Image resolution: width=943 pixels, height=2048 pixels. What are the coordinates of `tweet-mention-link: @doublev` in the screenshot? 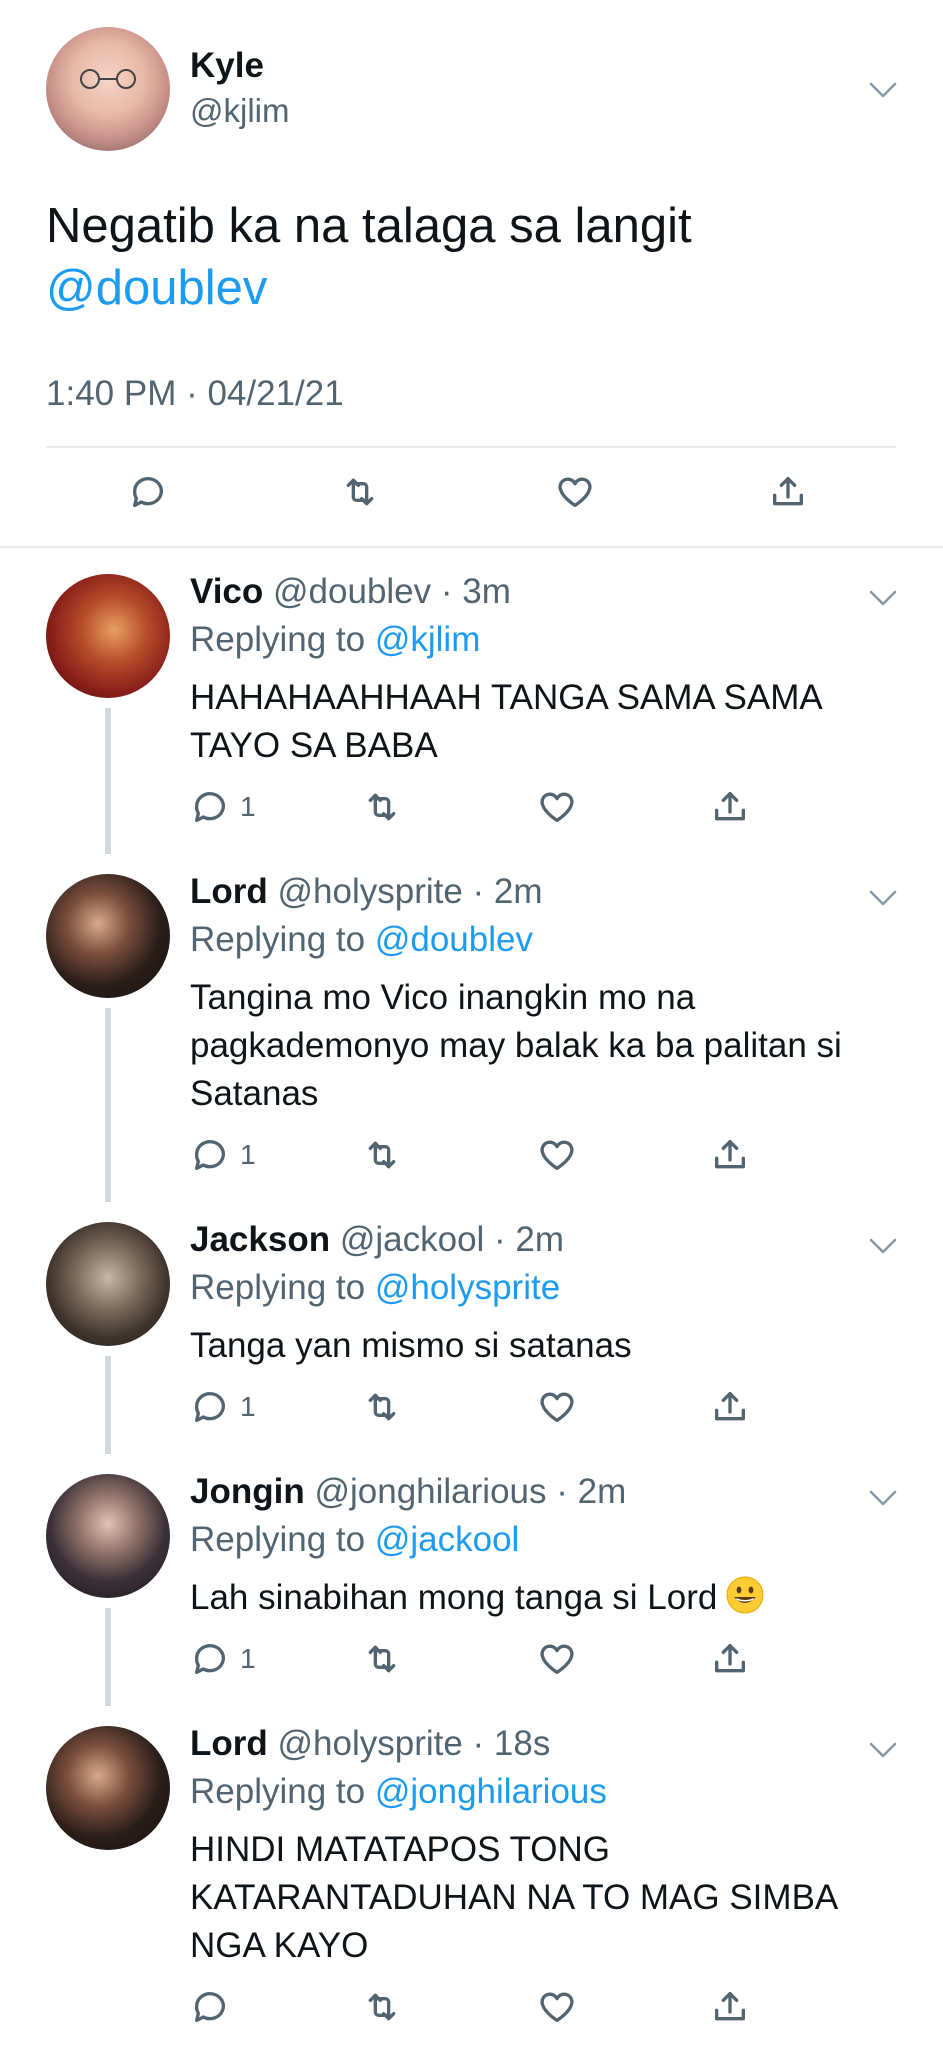 It's located at (156, 288).